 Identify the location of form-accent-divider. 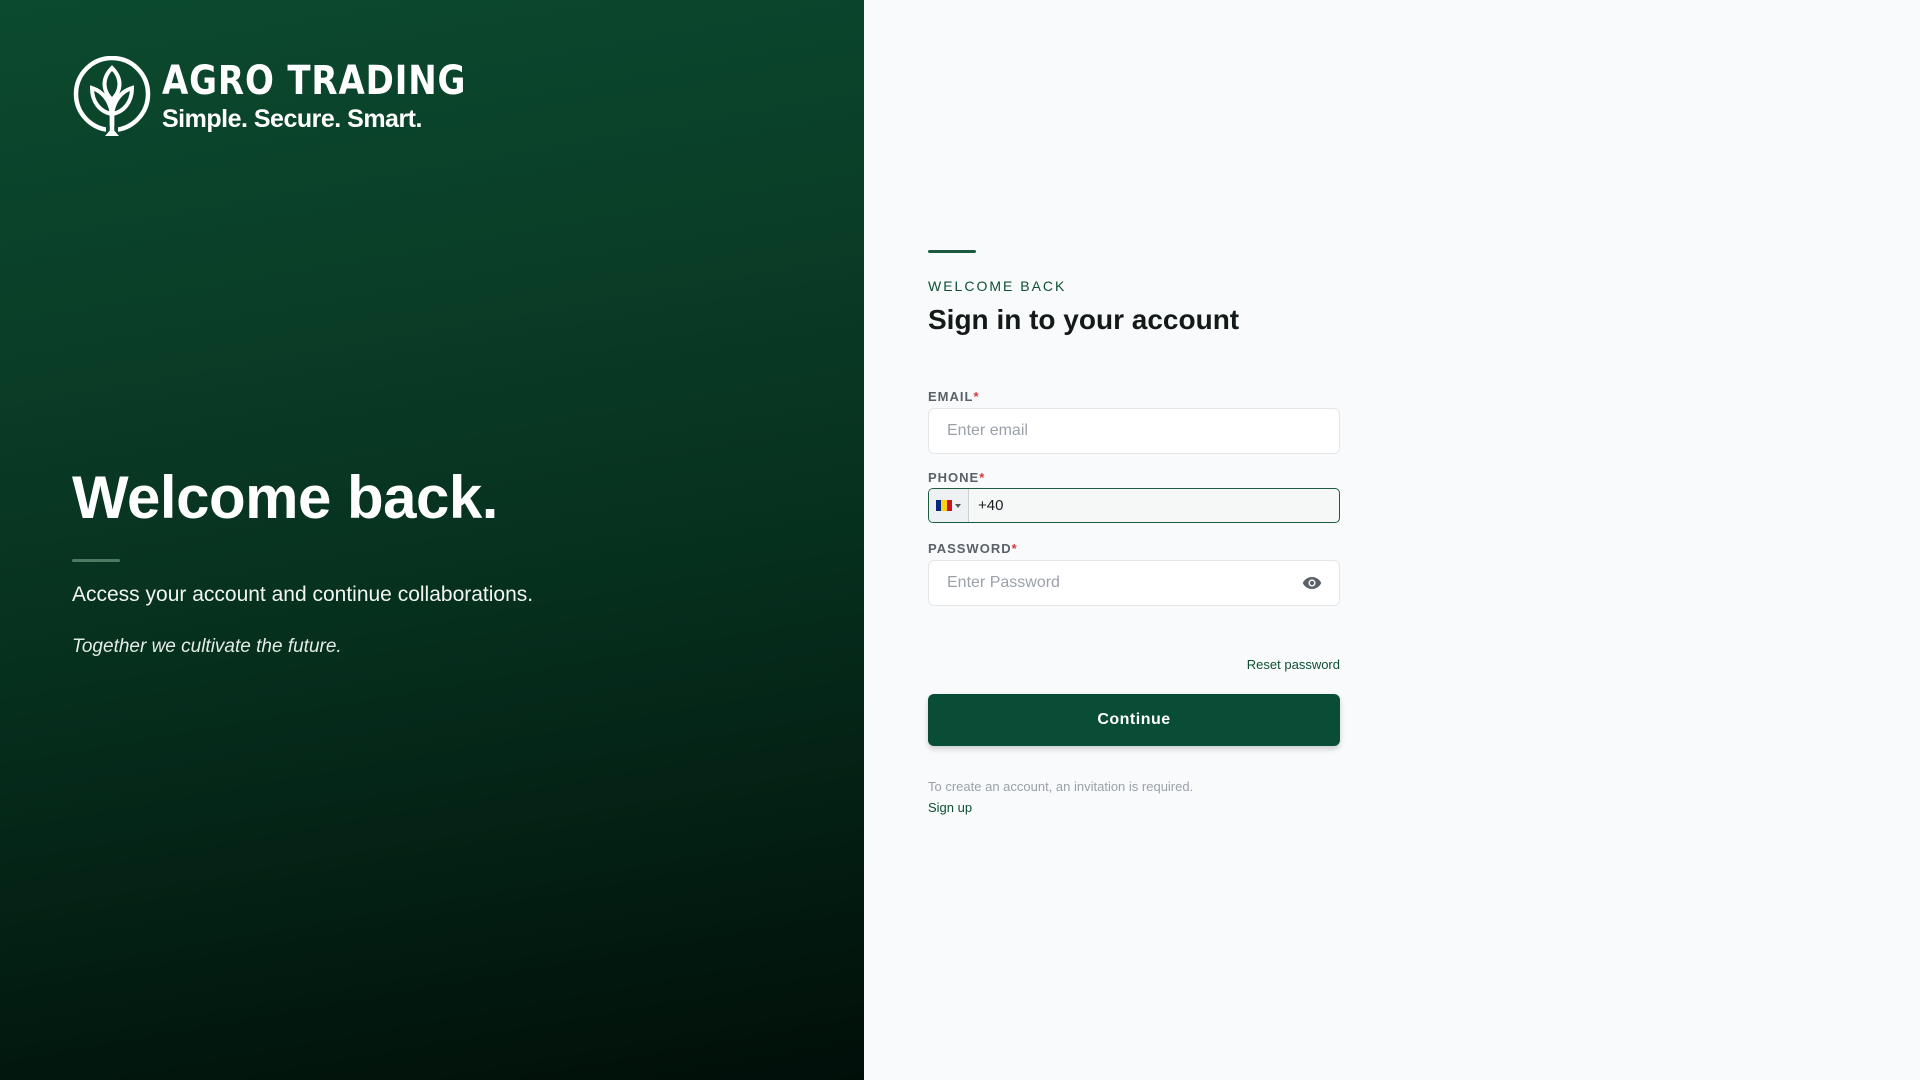
(952, 251).